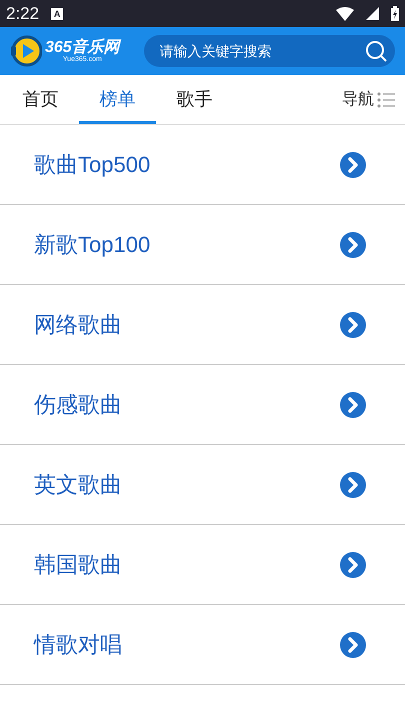 Image resolution: width=405 pixels, height=720 pixels. What do you see at coordinates (269, 51) in the screenshot?
I see `search-field: 请输入关键字搜索` at bounding box center [269, 51].